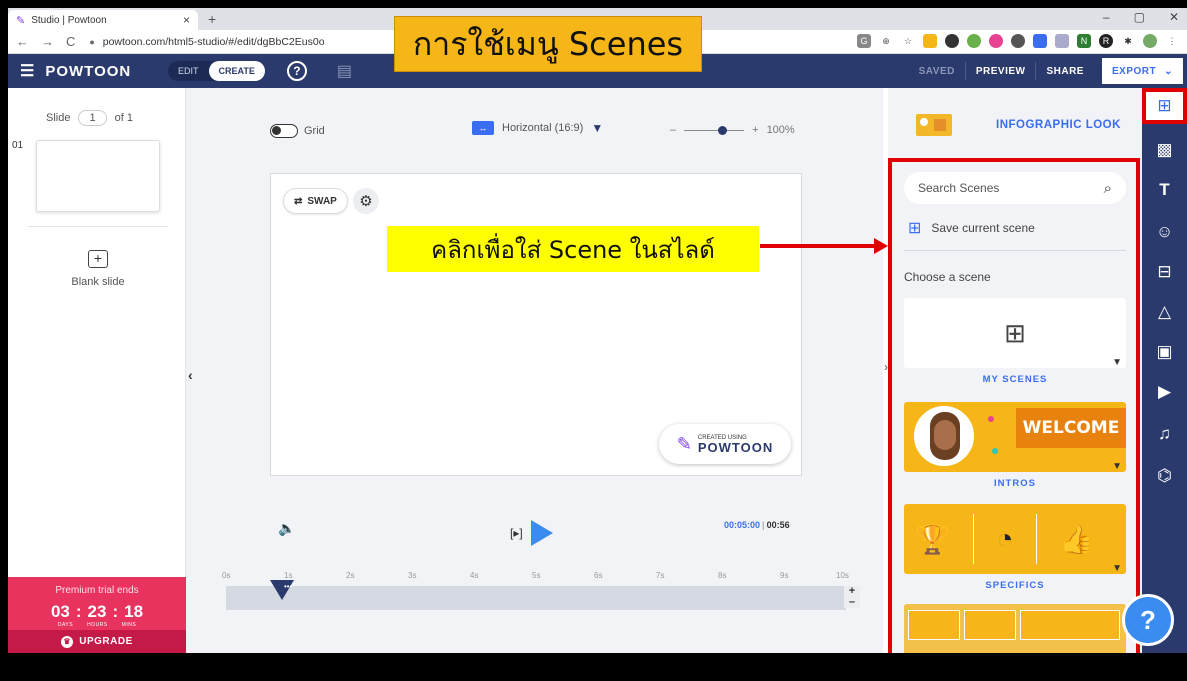 Image resolution: width=1187 pixels, height=681 pixels. Describe the element at coordinates (97, 641) in the screenshot. I see `upgrade-button: ♛ UPGRADE` at that location.